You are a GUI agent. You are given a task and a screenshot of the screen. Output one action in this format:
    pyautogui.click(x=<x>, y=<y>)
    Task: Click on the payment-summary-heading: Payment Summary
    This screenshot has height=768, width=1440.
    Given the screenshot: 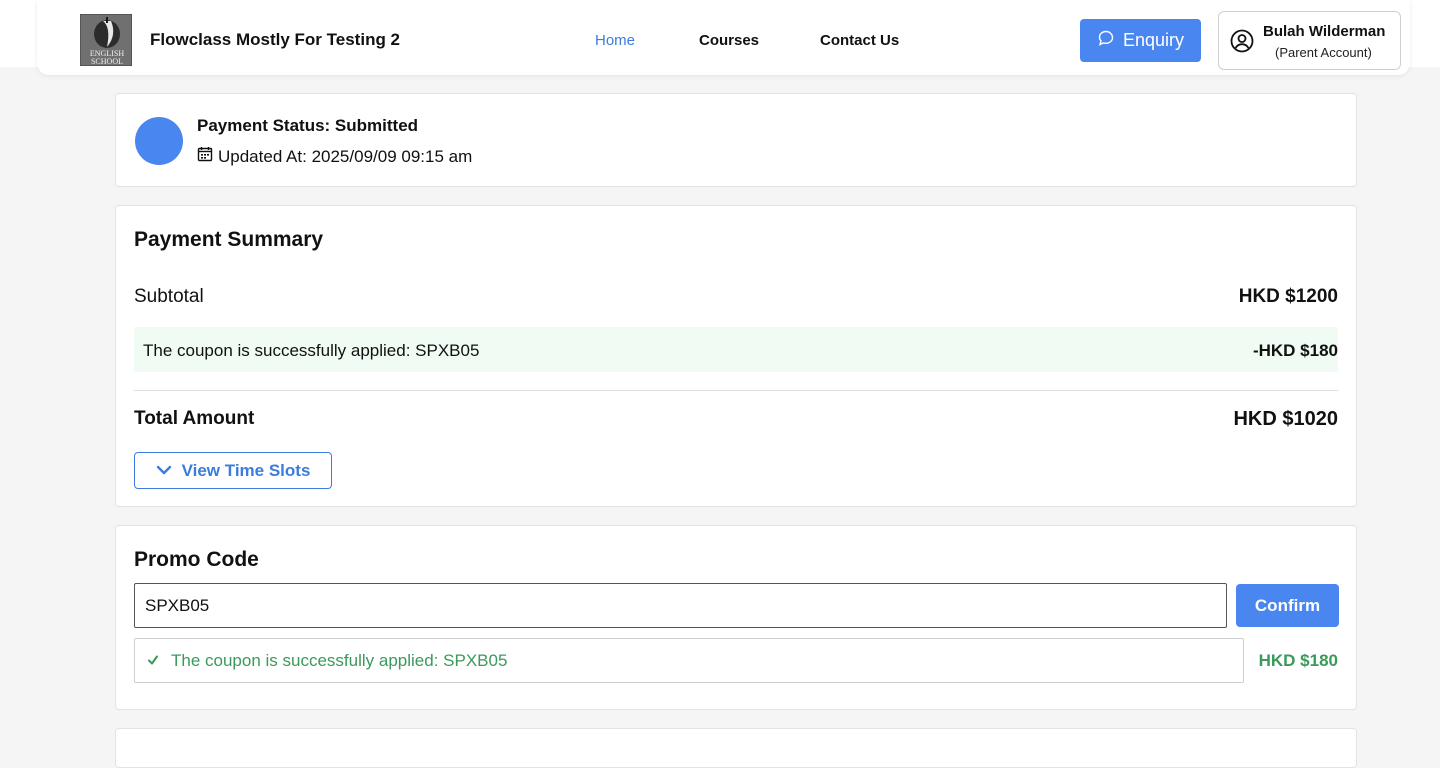 What is the action you would take?
    pyautogui.click(x=229, y=239)
    